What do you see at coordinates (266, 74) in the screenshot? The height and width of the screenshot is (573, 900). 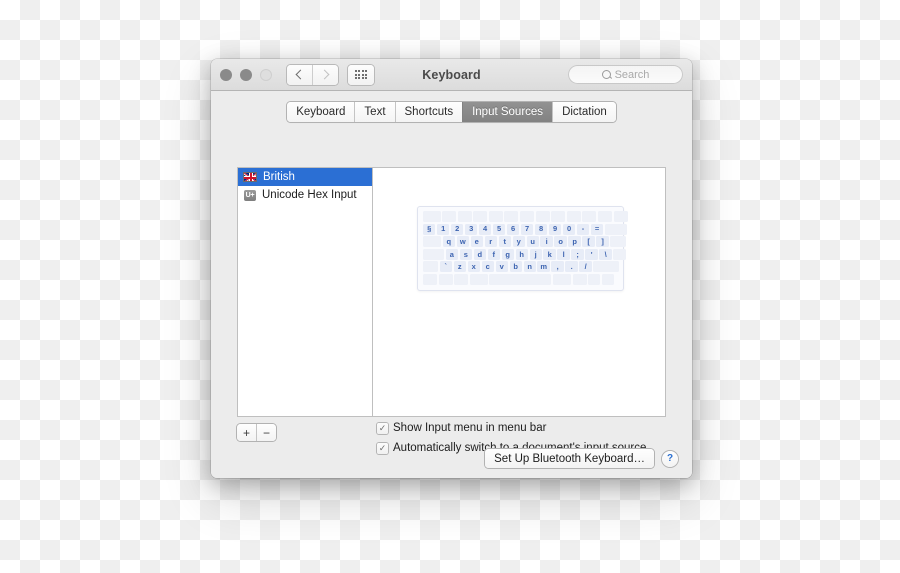 I see `zoom-button` at bounding box center [266, 74].